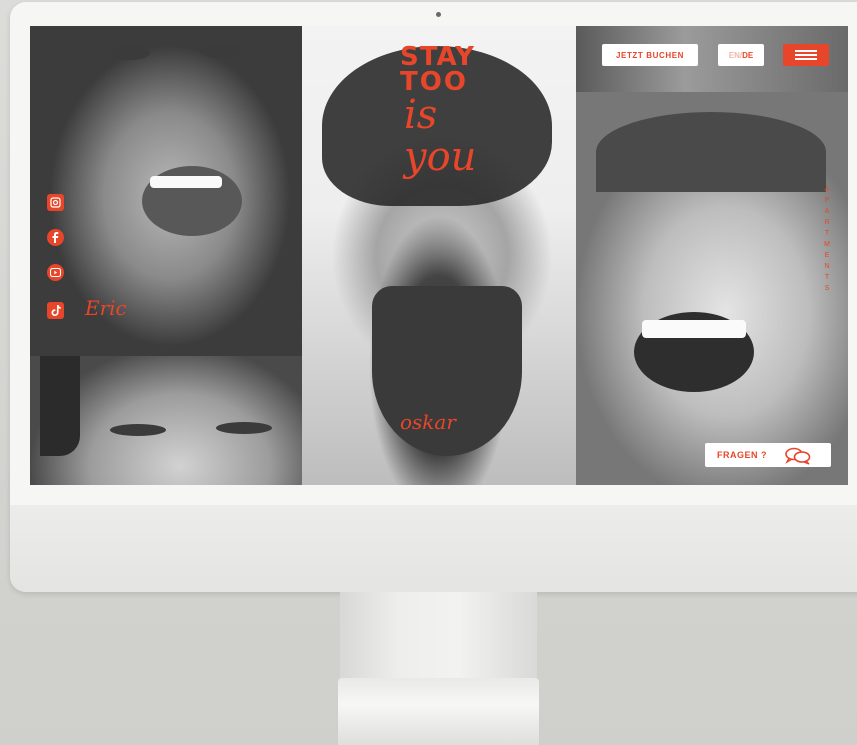  I want to click on imac-stand, so click(438, 640).